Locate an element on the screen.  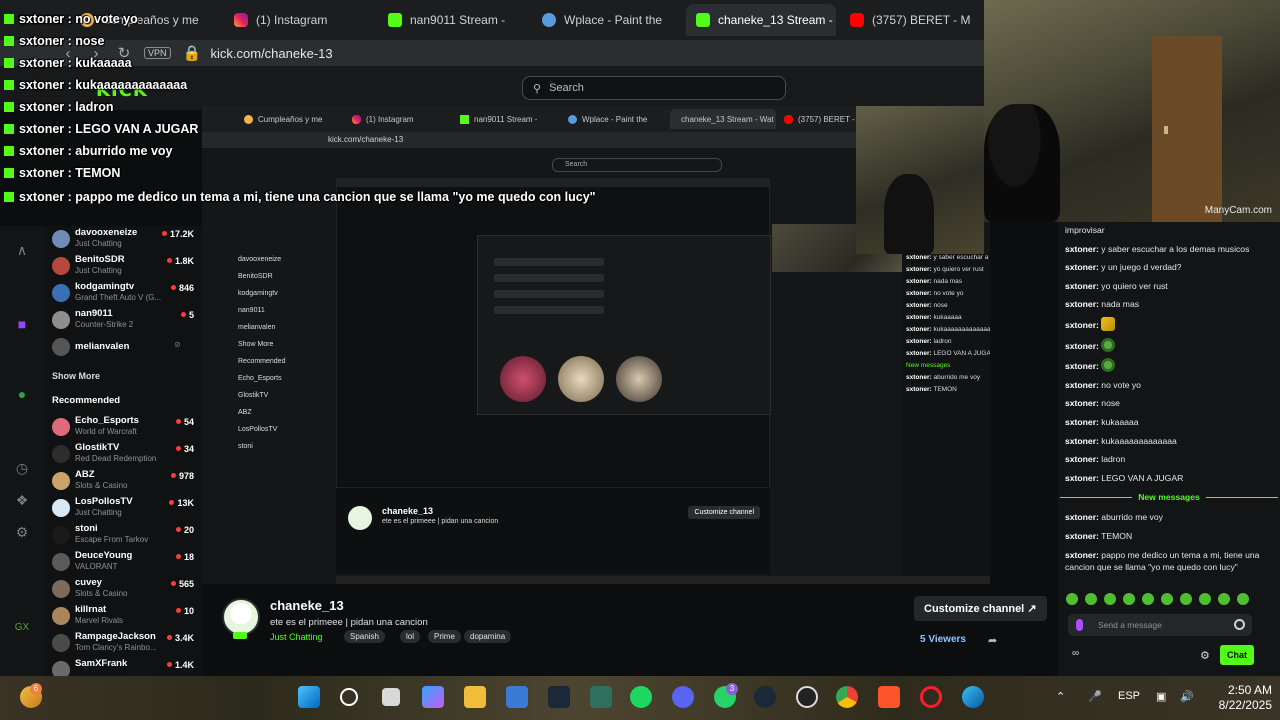
channel-category: Just Chatting is located at coordinates (98, 243).